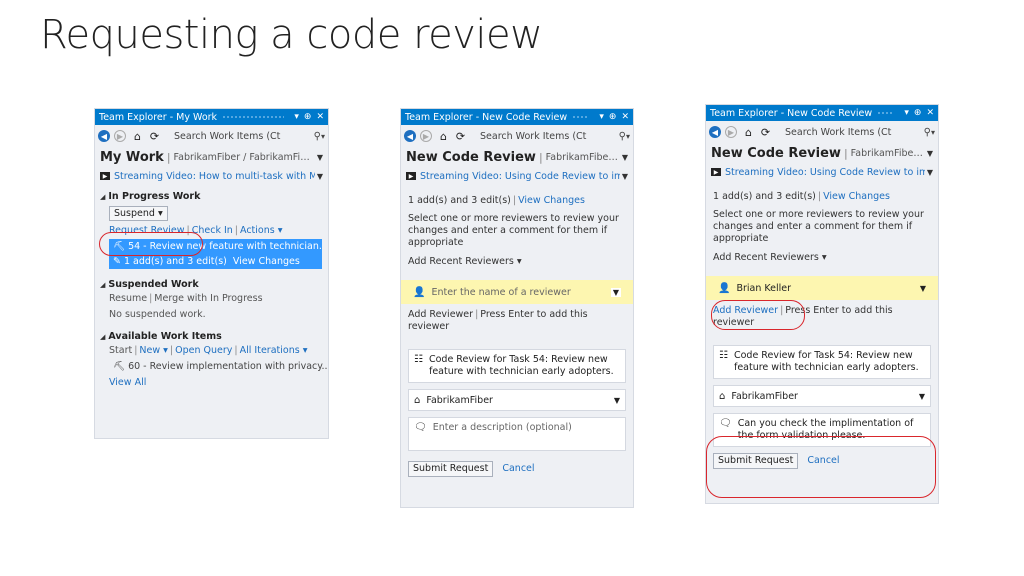 The image size is (1024, 576). I want to click on section-available: ◢ Available Work Items, so click(211, 336).